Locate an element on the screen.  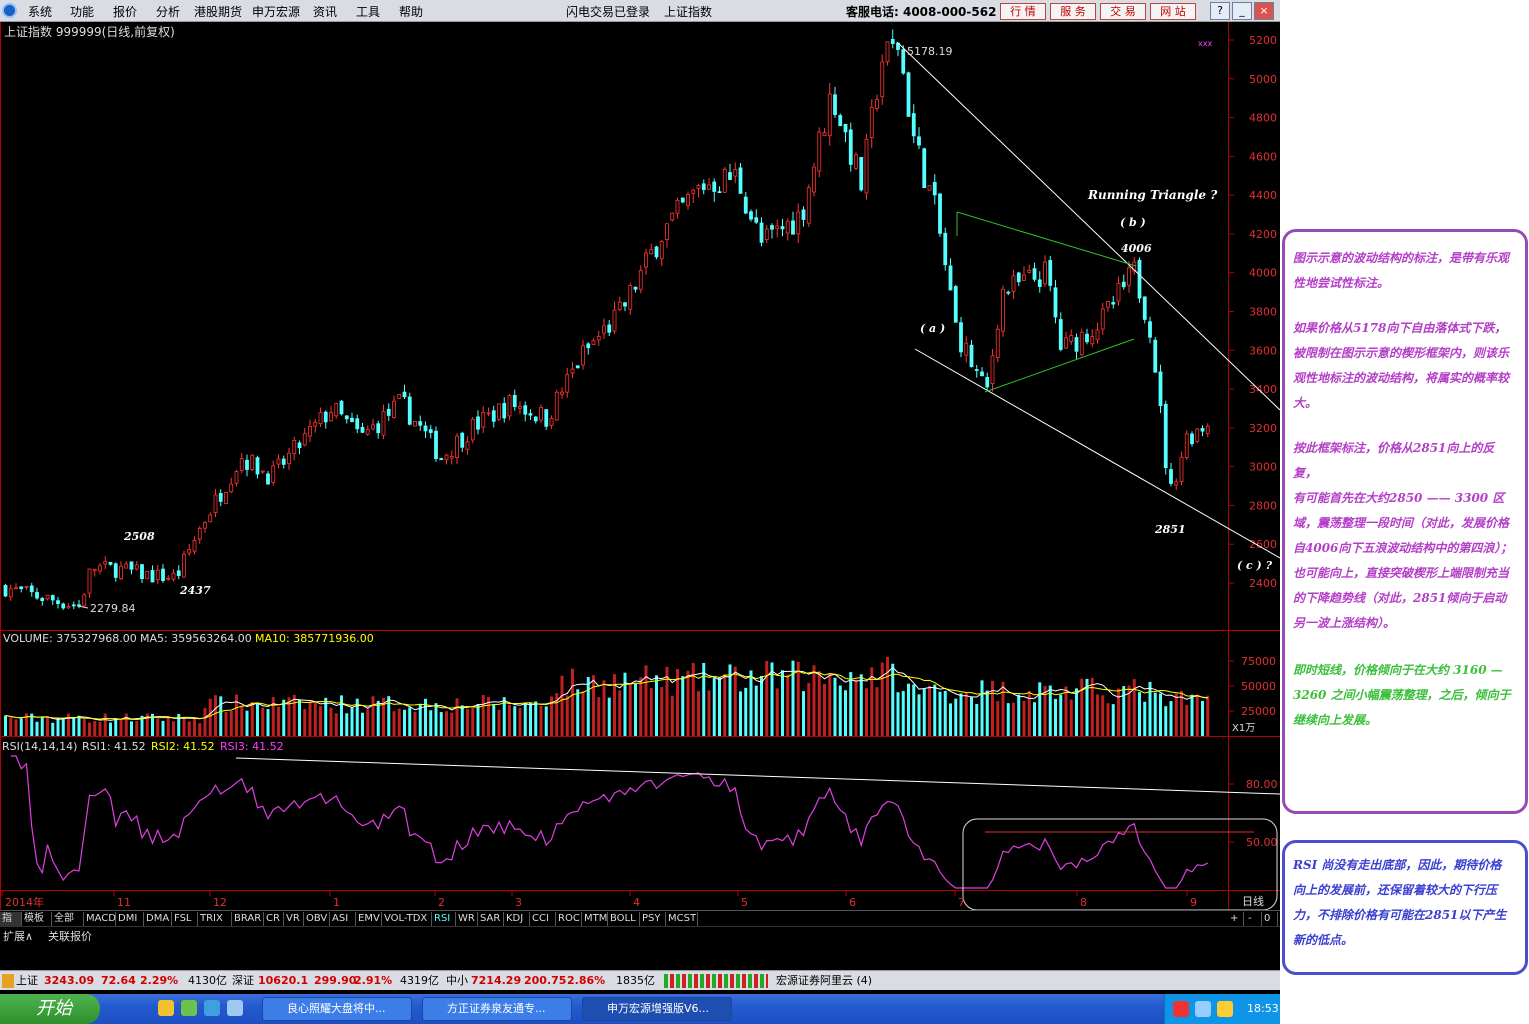
close-icon: × is located at coordinates (1264, 11).